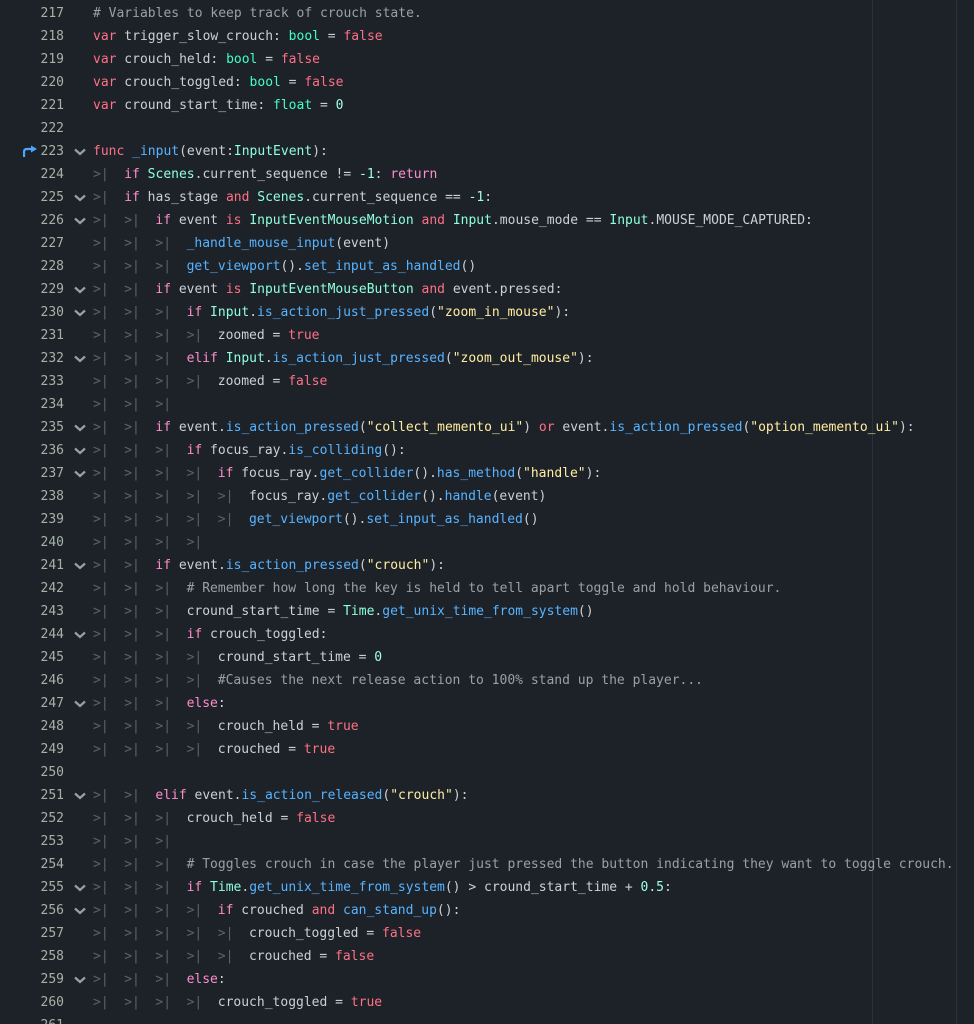 This screenshot has width=974, height=1024. I want to click on code-token: Scenes, so click(171, 174).